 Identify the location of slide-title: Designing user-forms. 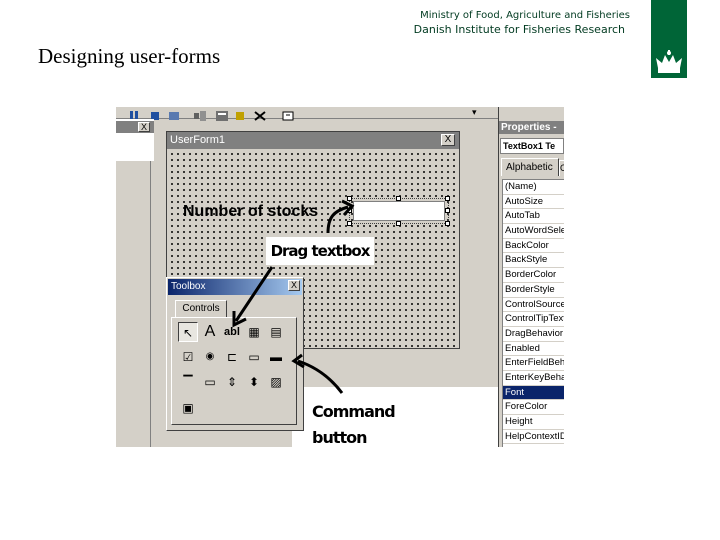
(129, 56).